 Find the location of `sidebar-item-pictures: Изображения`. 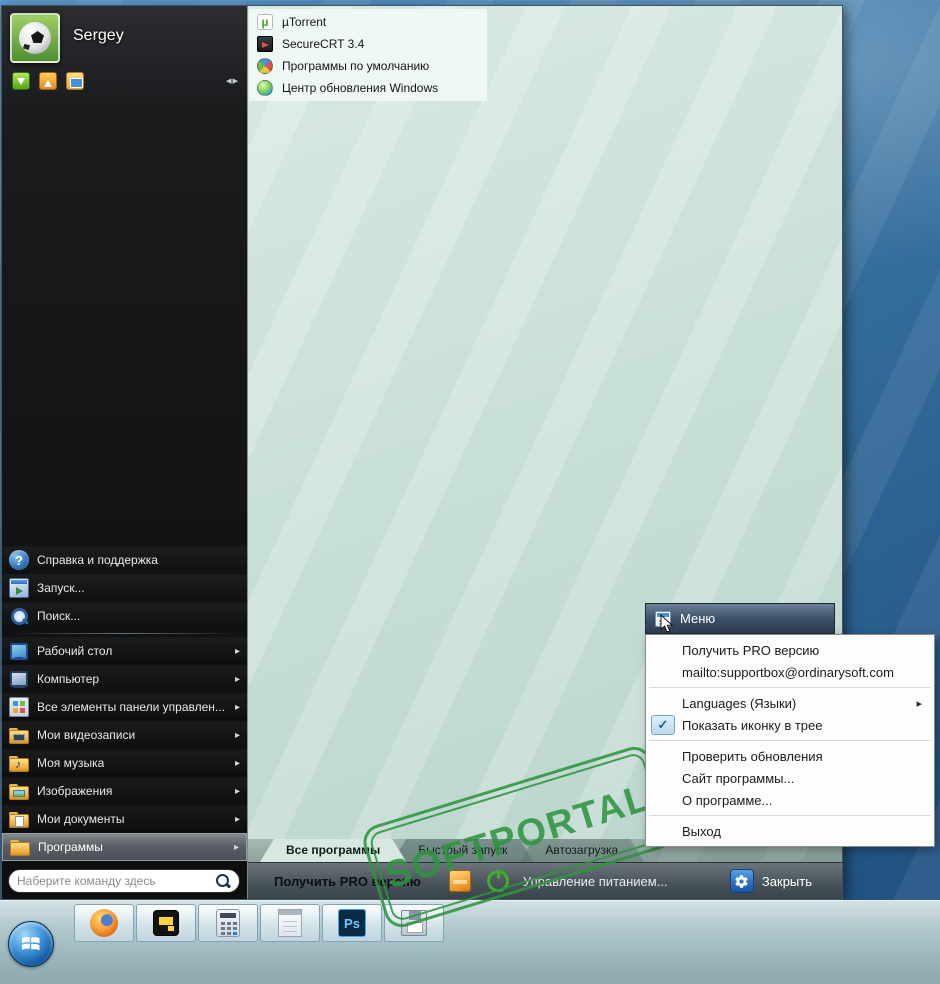

sidebar-item-pictures: Изображения is located at coordinates (124, 791).